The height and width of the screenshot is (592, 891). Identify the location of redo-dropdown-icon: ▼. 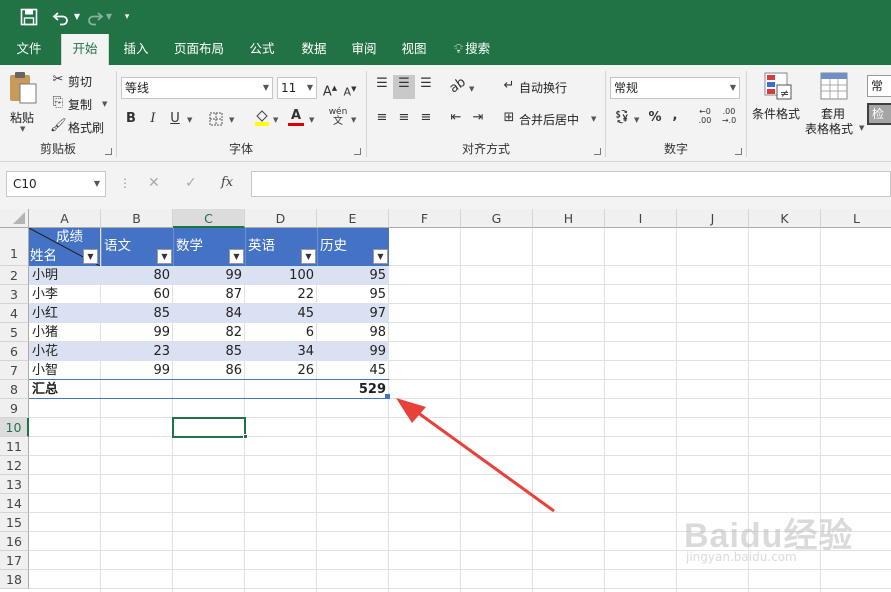
(109, 17).